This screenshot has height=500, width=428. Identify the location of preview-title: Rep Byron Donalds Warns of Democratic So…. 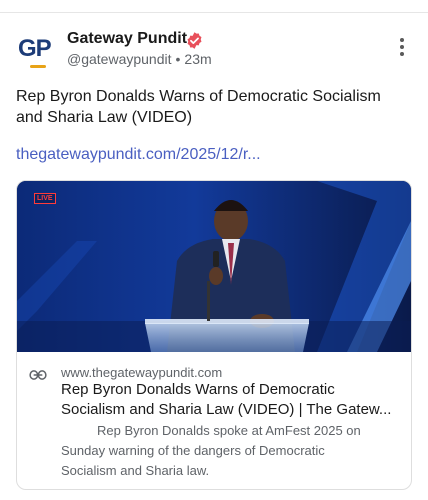
(231, 400).